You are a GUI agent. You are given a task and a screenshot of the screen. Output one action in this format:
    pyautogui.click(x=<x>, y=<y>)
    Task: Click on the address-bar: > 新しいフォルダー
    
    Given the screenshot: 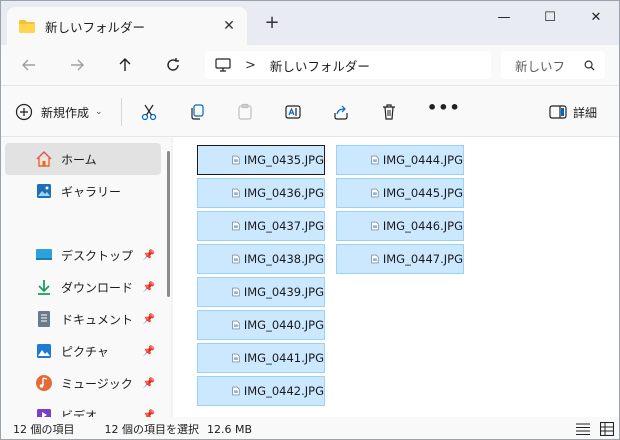 What is the action you would take?
    pyautogui.click(x=348, y=65)
    